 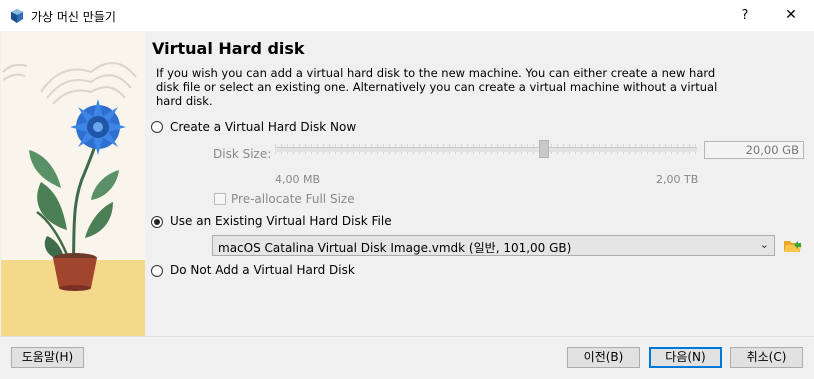 What do you see at coordinates (242, 154) in the screenshot?
I see `disk-size-label: Disk Size:` at bounding box center [242, 154].